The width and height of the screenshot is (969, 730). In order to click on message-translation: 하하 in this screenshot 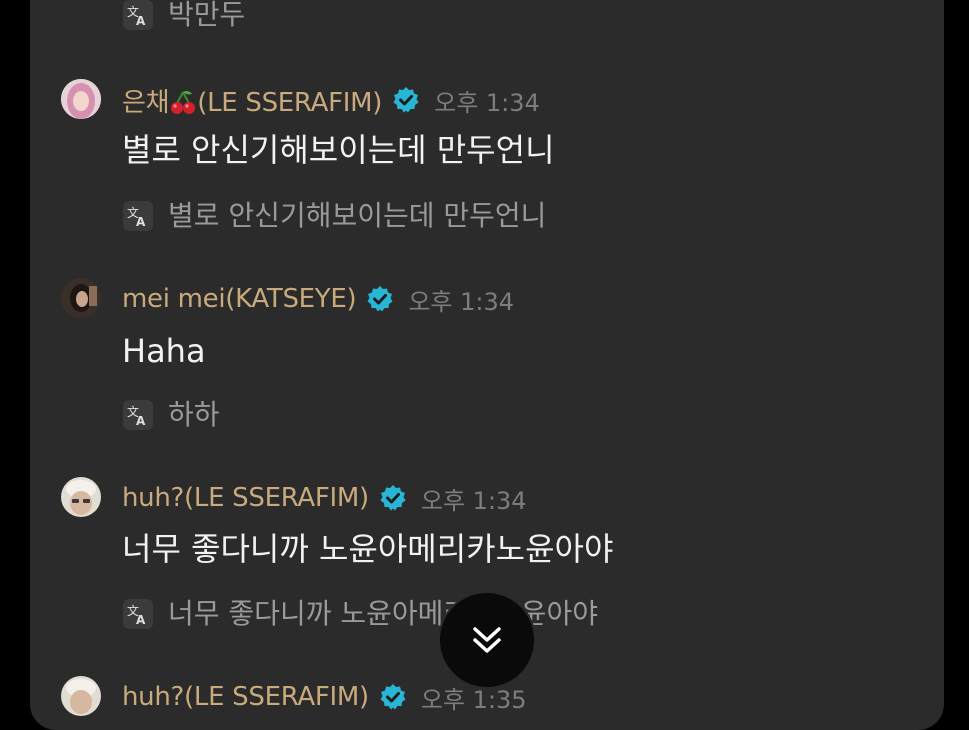, I will do `click(194, 414)`.